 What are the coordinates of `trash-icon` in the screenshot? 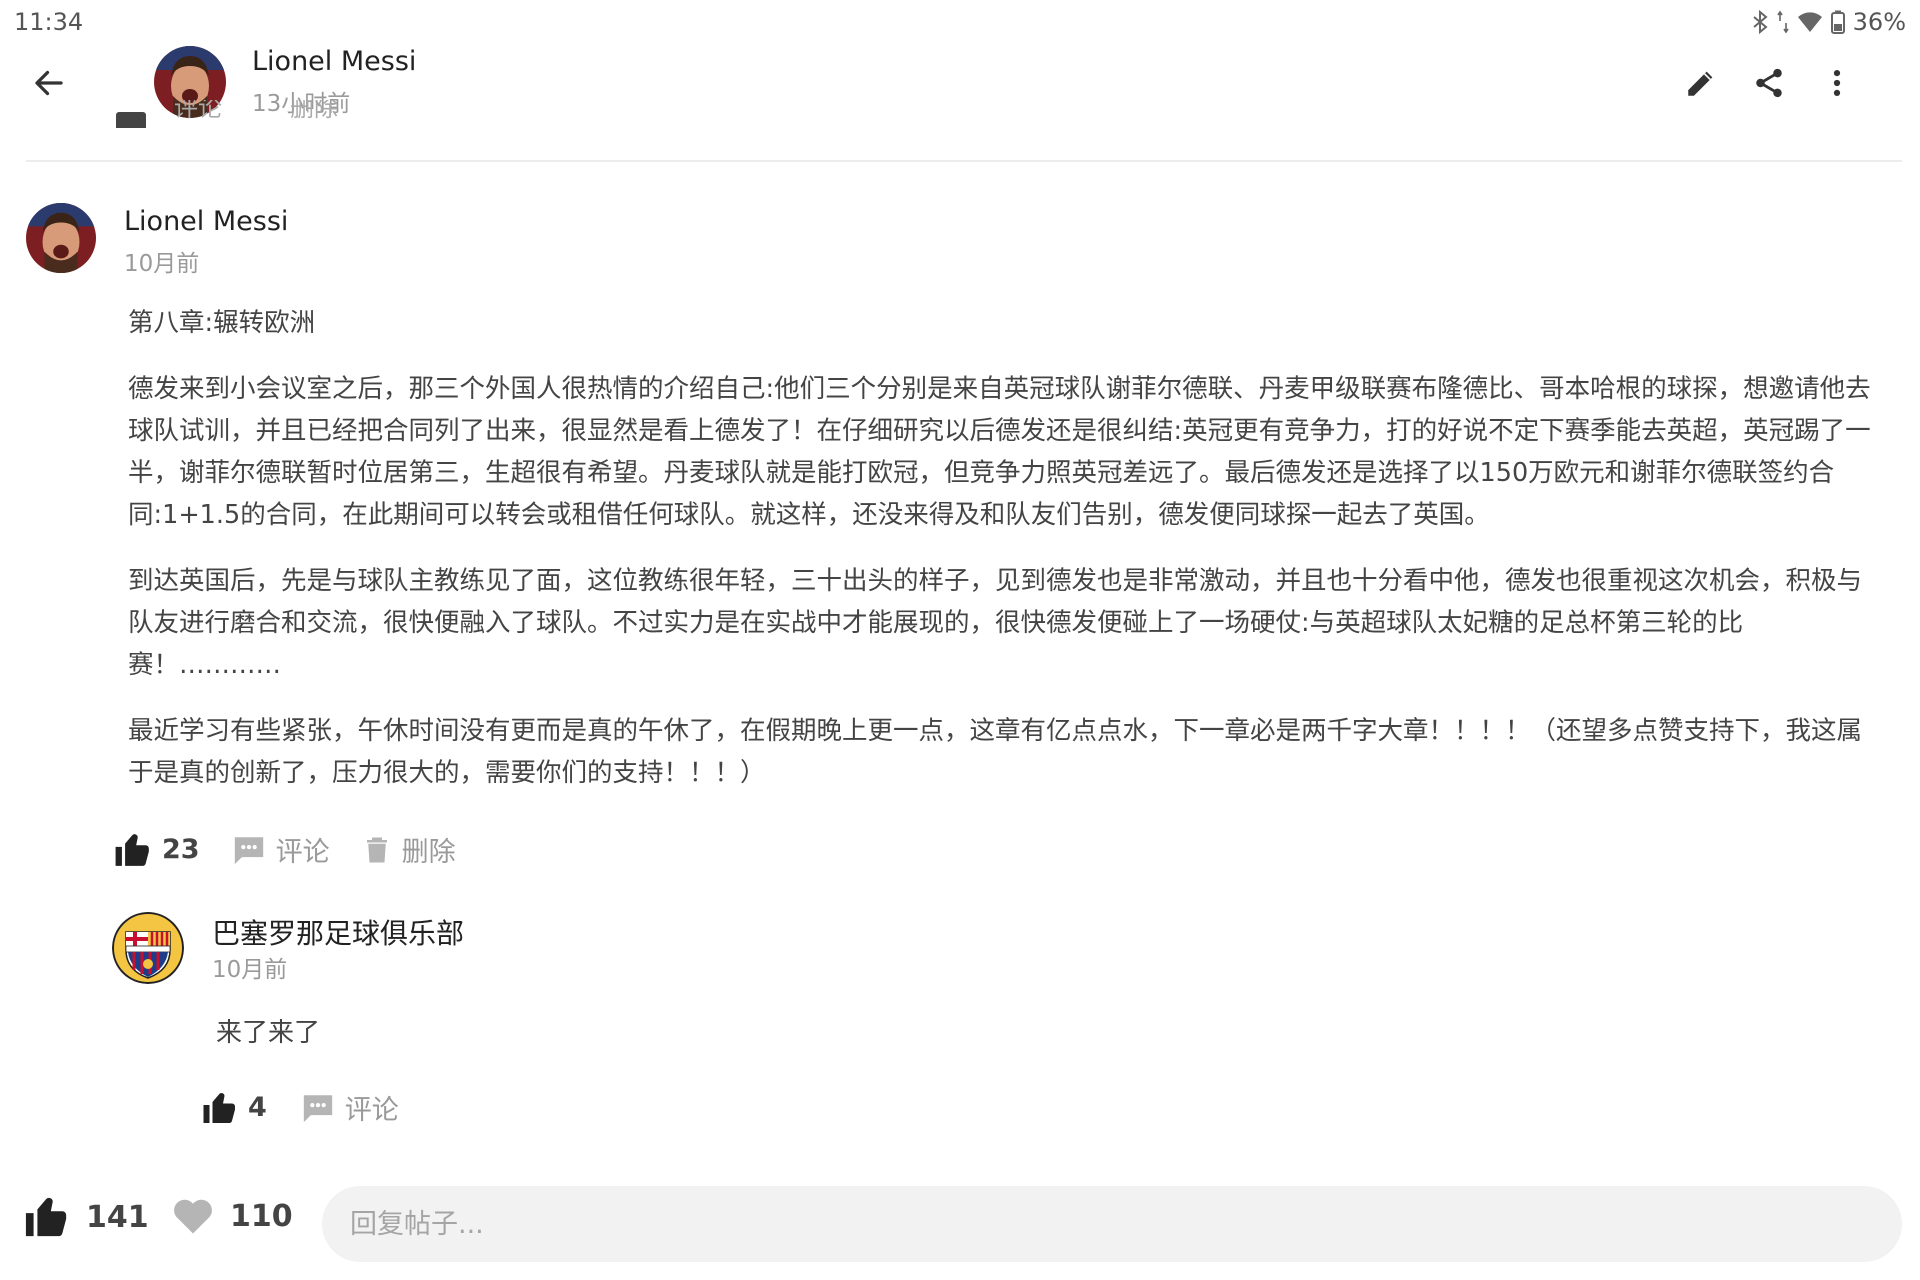 It's located at (376, 849).